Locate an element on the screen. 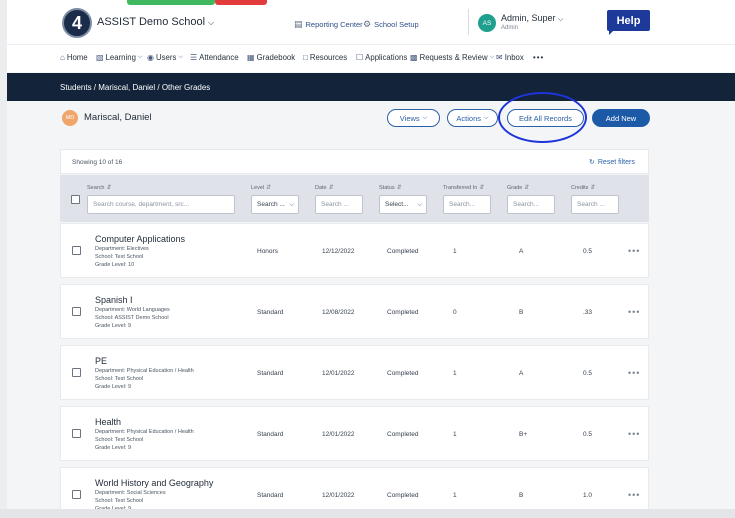  column-header-credits: Credits ⇵ is located at coordinates (583, 188).